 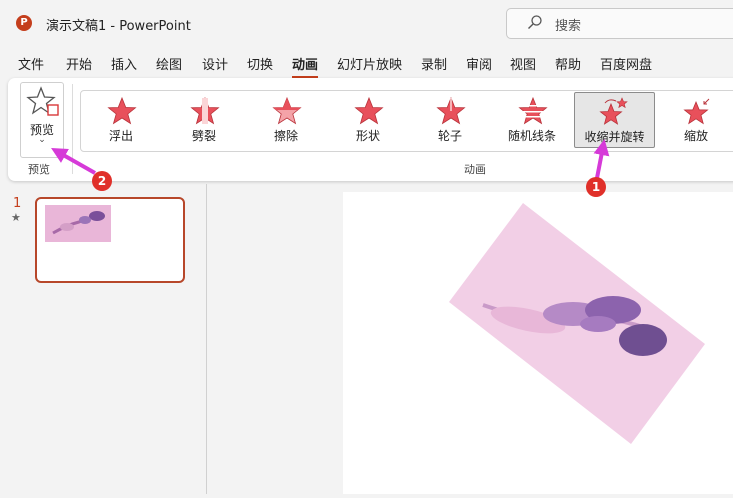 I want to click on animation-random-bars: 随机线条, so click(x=532, y=120).